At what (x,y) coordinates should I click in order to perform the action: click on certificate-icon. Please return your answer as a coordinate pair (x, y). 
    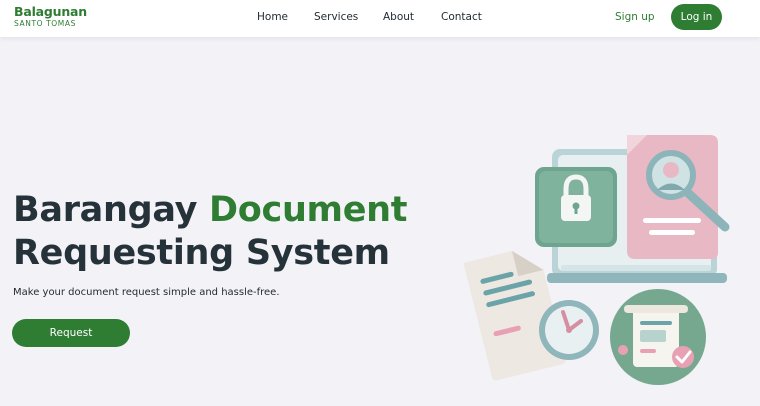
    Looking at the image, I should click on (658, 337).